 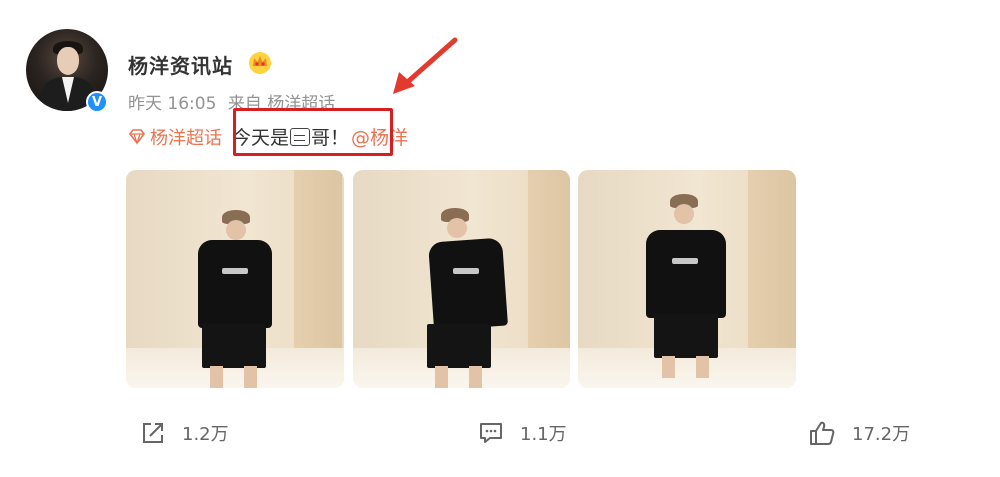 I want to click on like-count: 17.2万, so click(x=881, y=434).